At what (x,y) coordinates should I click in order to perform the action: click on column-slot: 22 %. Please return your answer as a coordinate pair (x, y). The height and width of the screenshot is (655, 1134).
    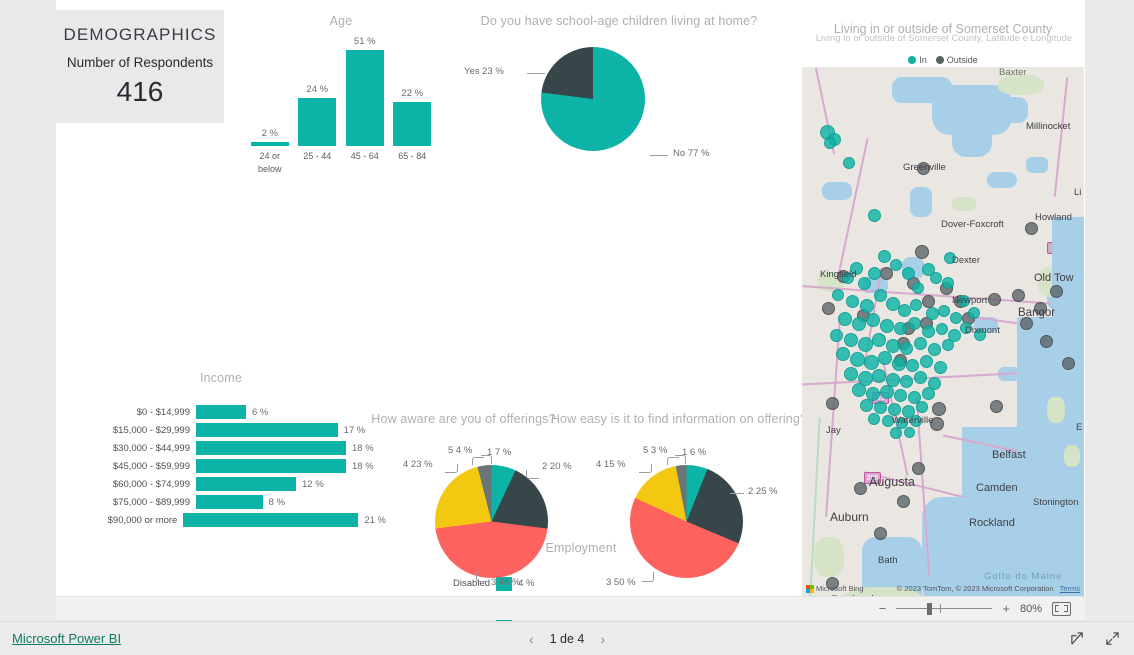
    Looking at the image, I should click on (413, 91).